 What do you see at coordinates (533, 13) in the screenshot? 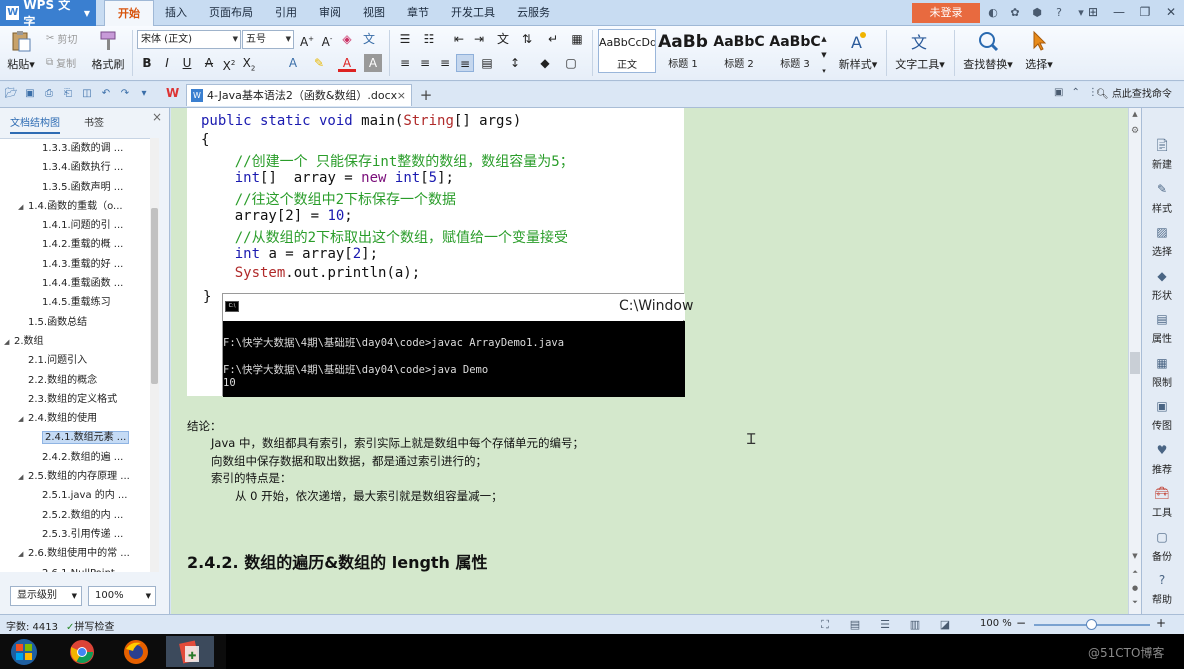
I see `menu-tab: 云服务` at bounding box center [533, 13].